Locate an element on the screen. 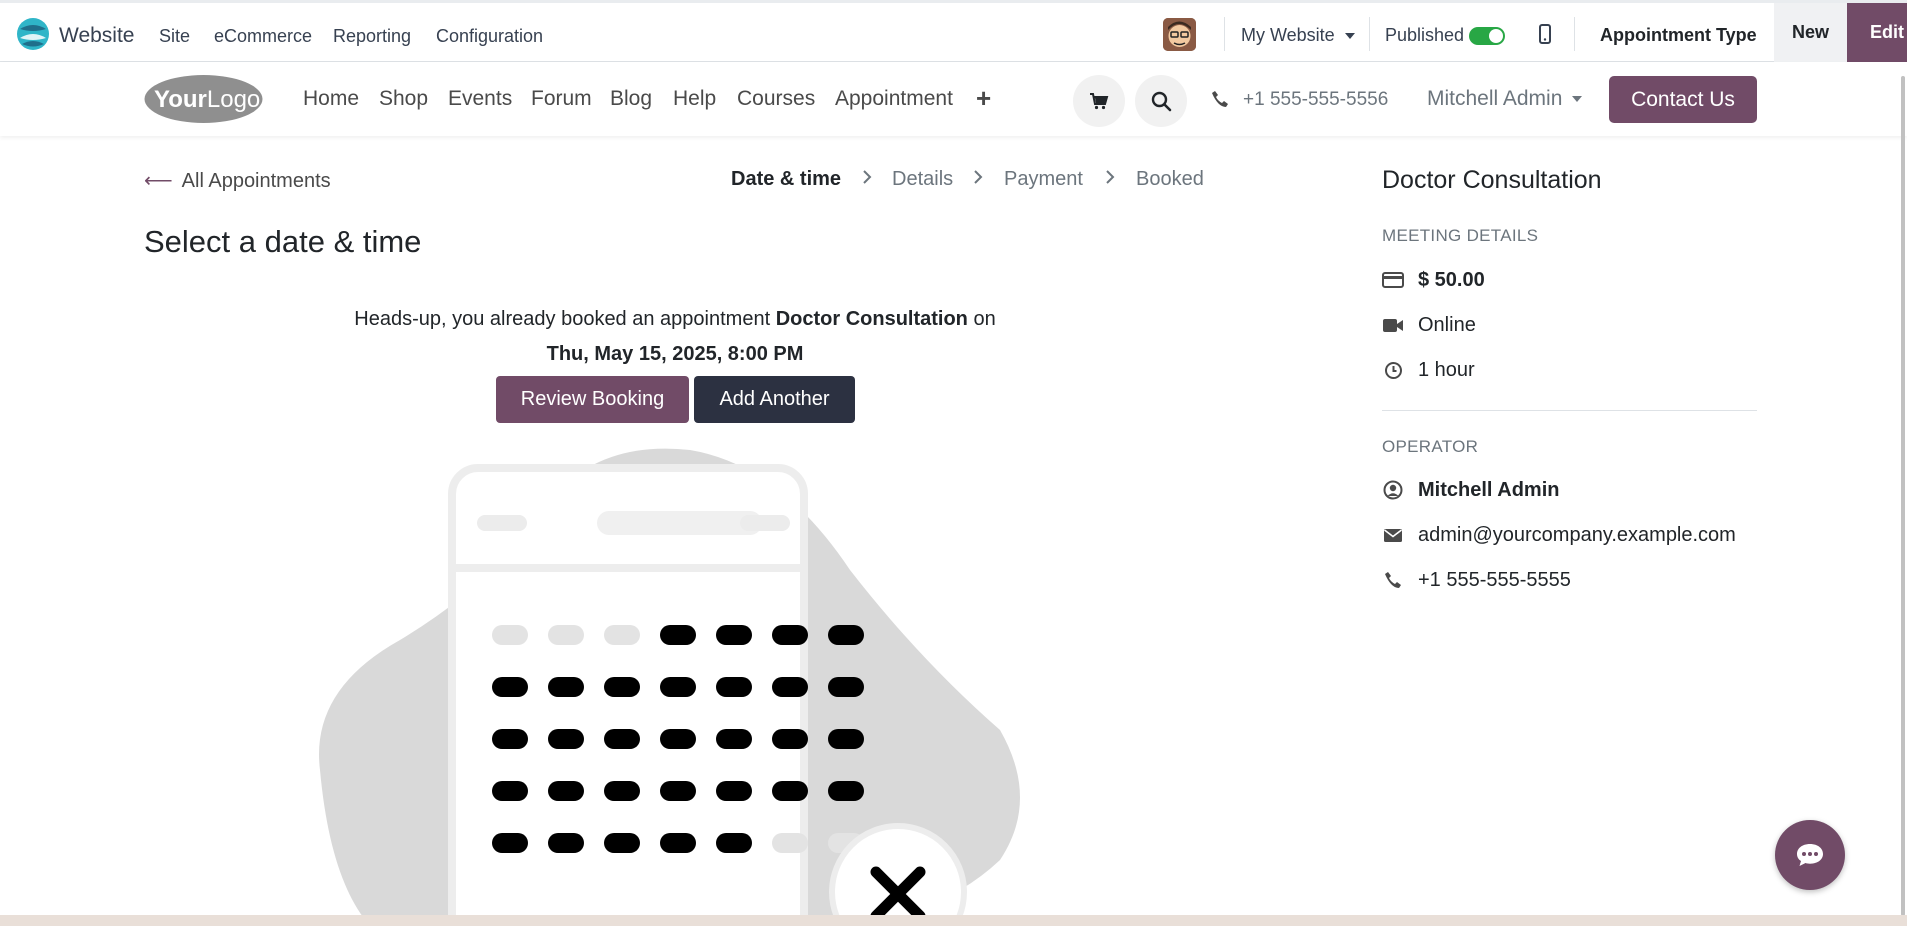 Image resolution: width=1907 pixels, height=926 pixels. operator-phone-row: +1 555-555-5555 is located at coordinates (1476, 580).